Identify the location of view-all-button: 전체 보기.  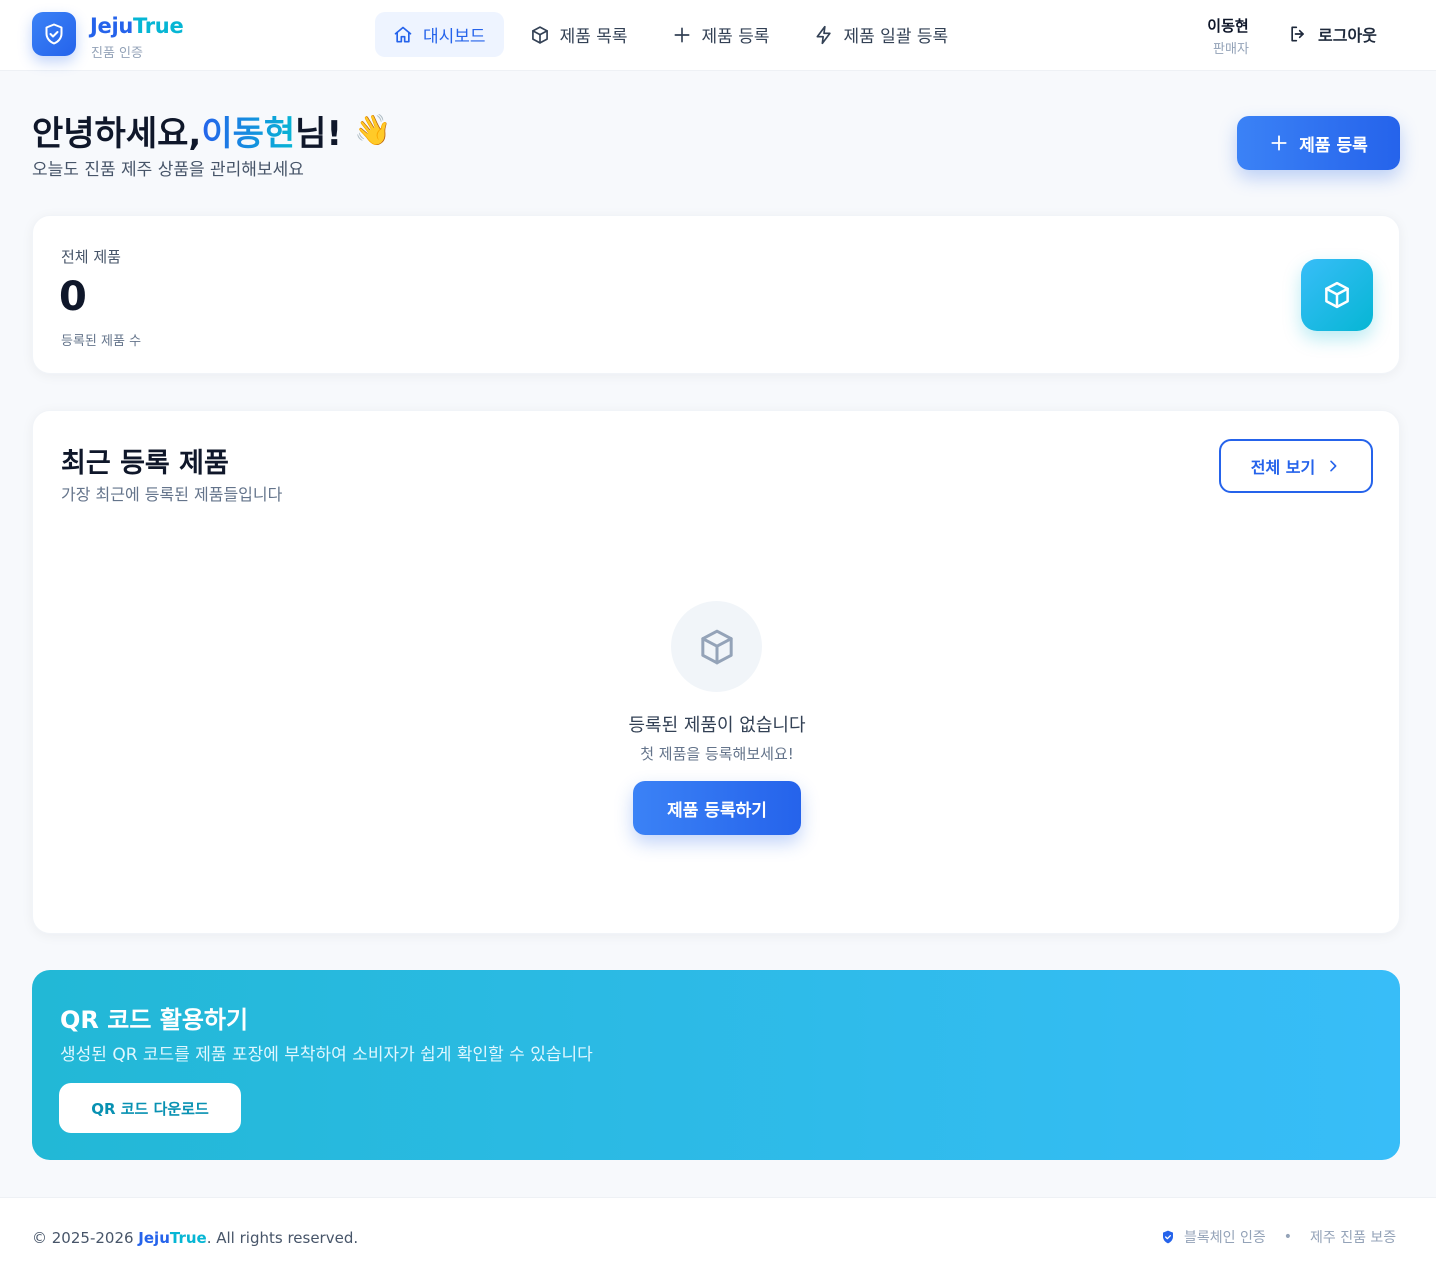
(1296, 466).